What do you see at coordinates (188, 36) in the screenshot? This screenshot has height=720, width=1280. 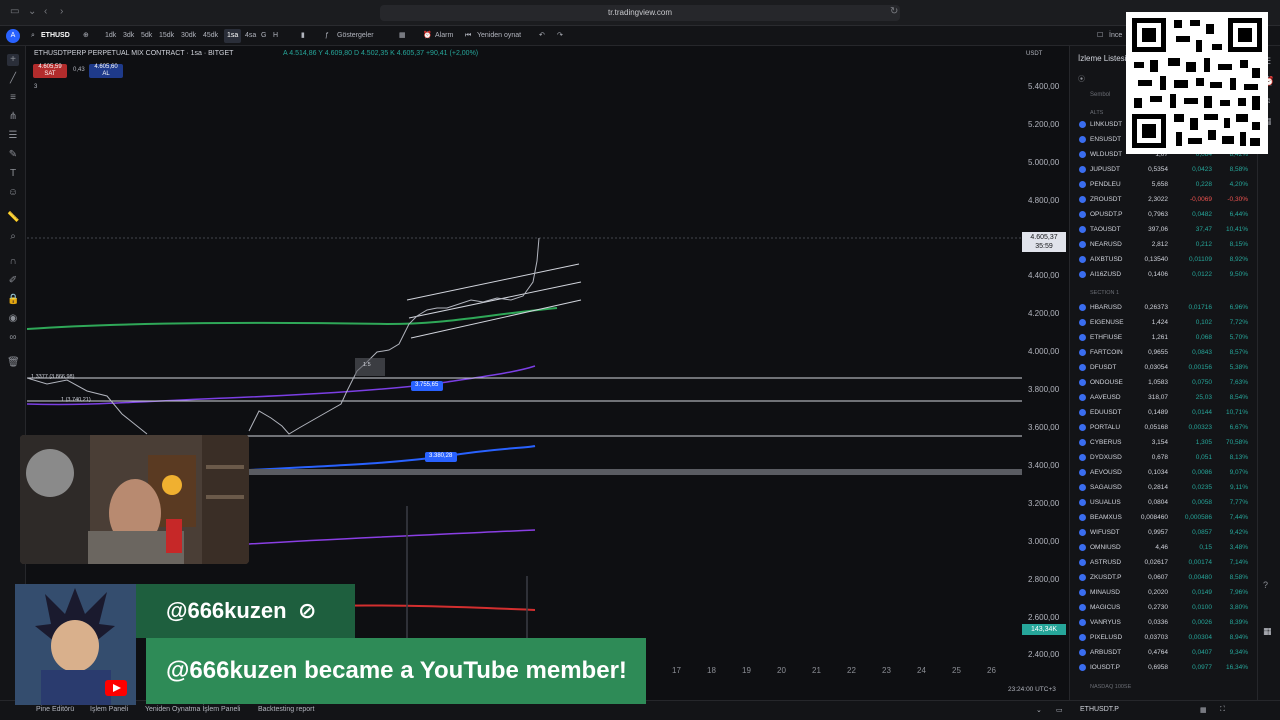 I see `timeframe-30dk: 30dk` at bounding box center [188, 36].